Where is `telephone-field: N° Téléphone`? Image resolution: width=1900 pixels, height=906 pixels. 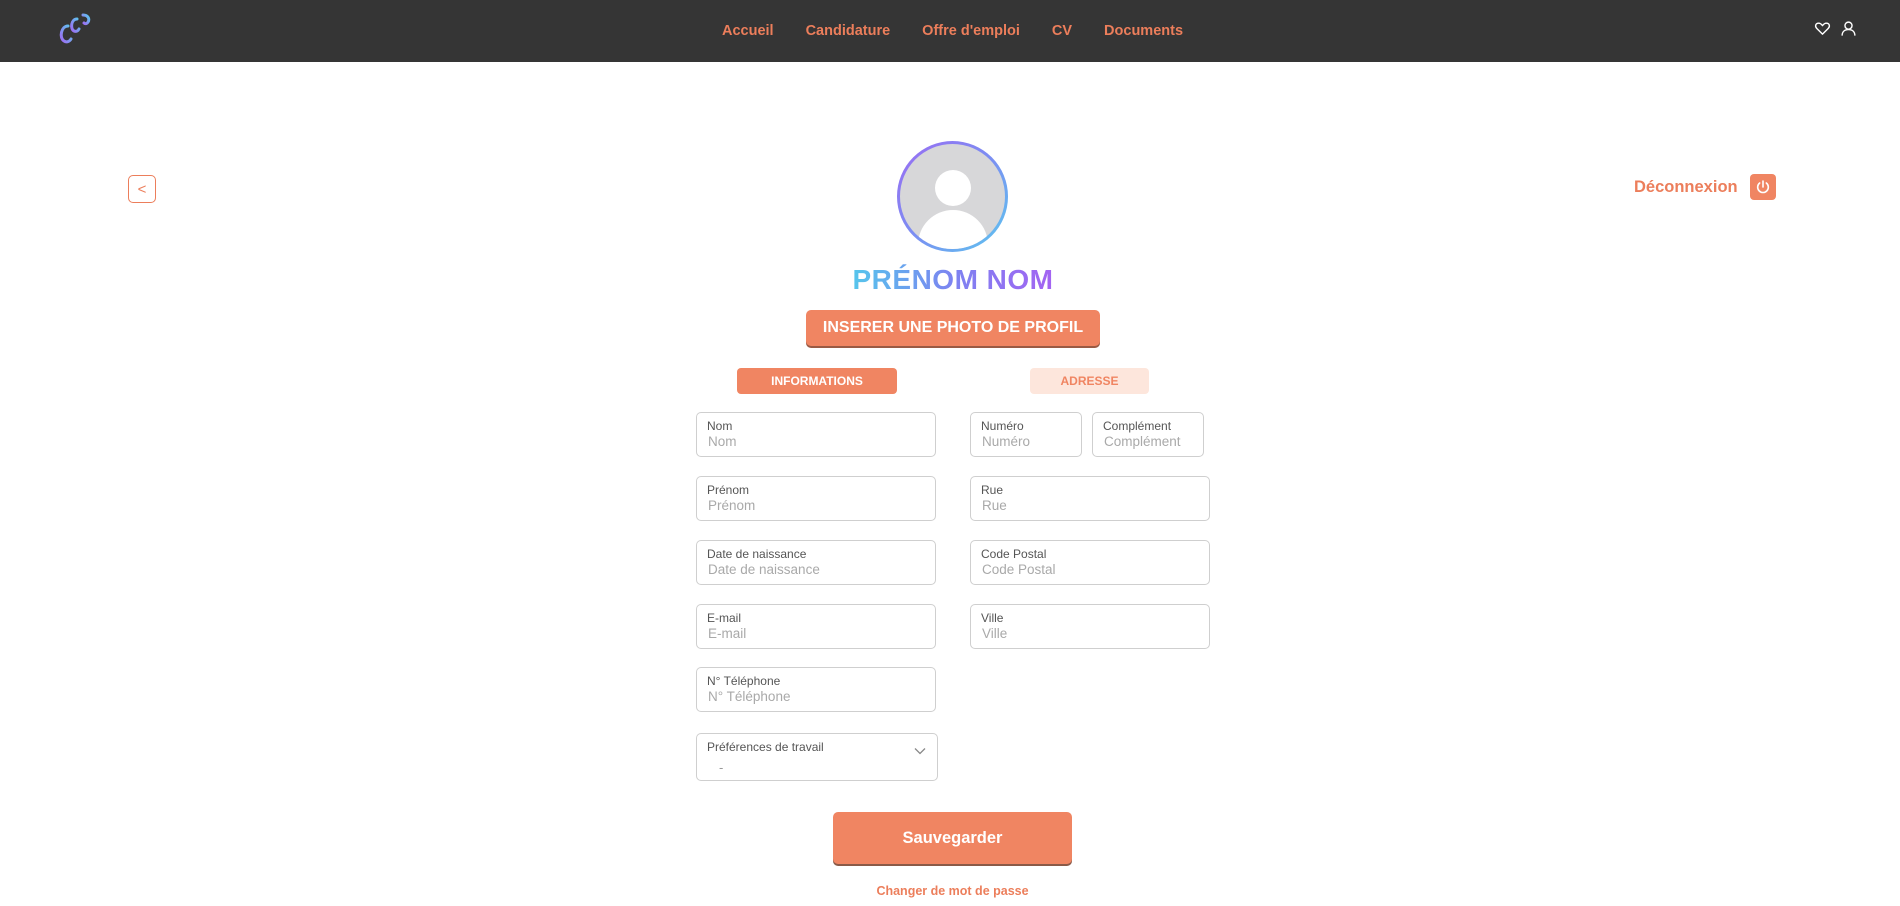
telephone-field: N° Téléphone is located at coordinates (816, 689).